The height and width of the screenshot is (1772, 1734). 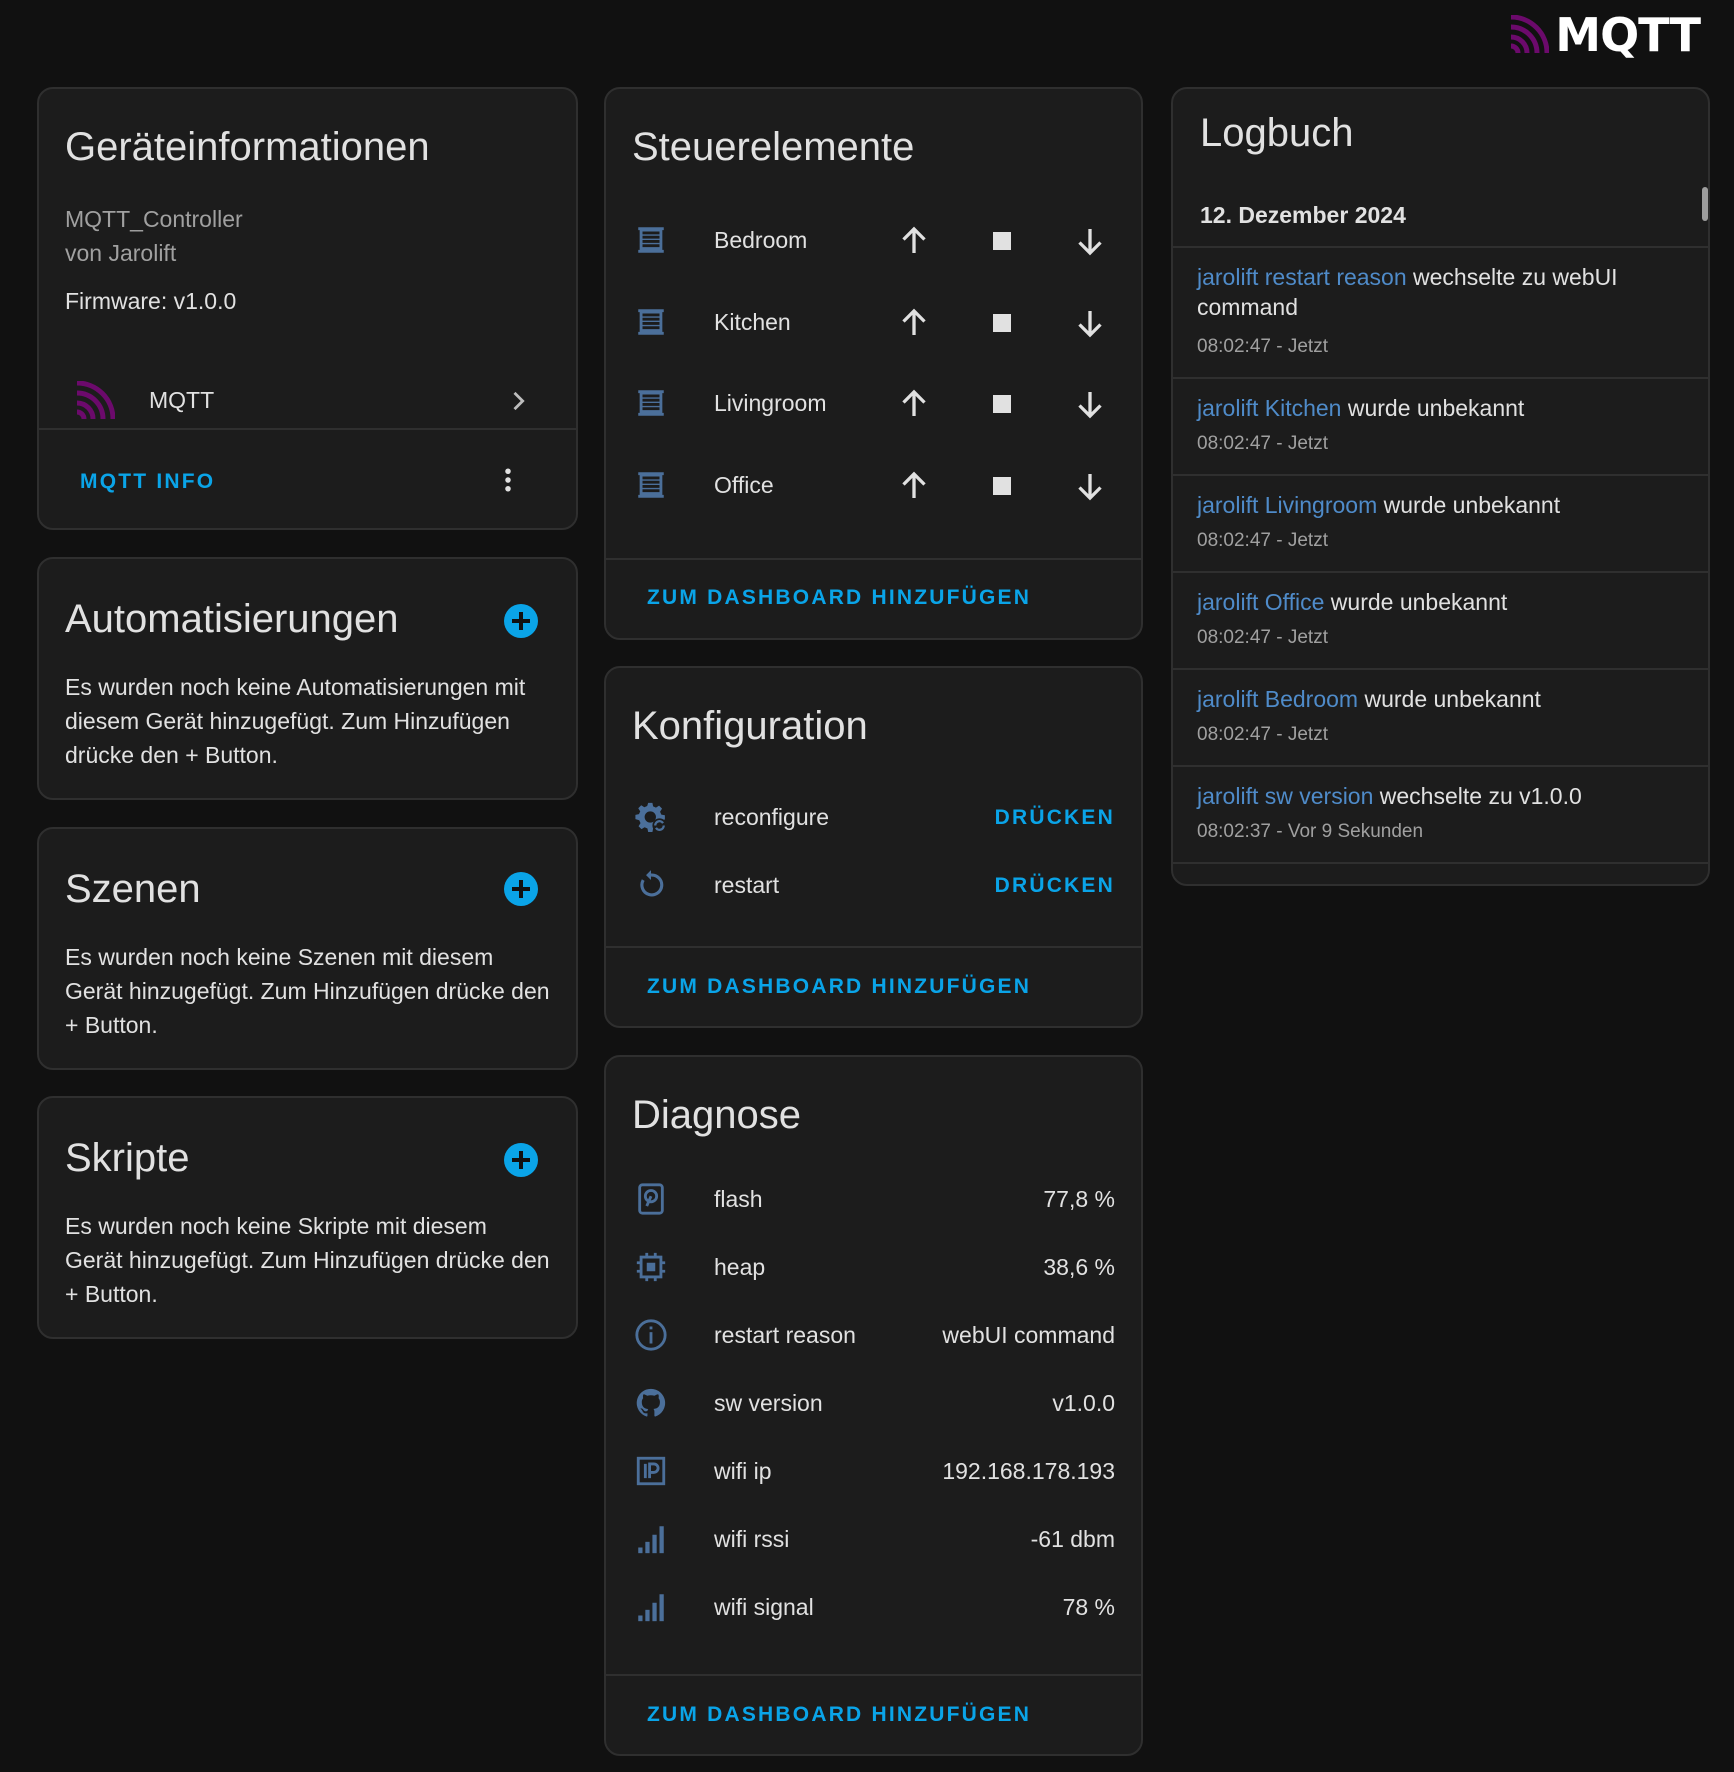 What do you see at coordinates (133, 889) in the screenshot?
I see `scenes-title: Szenen` at bounding box center [133, 889].